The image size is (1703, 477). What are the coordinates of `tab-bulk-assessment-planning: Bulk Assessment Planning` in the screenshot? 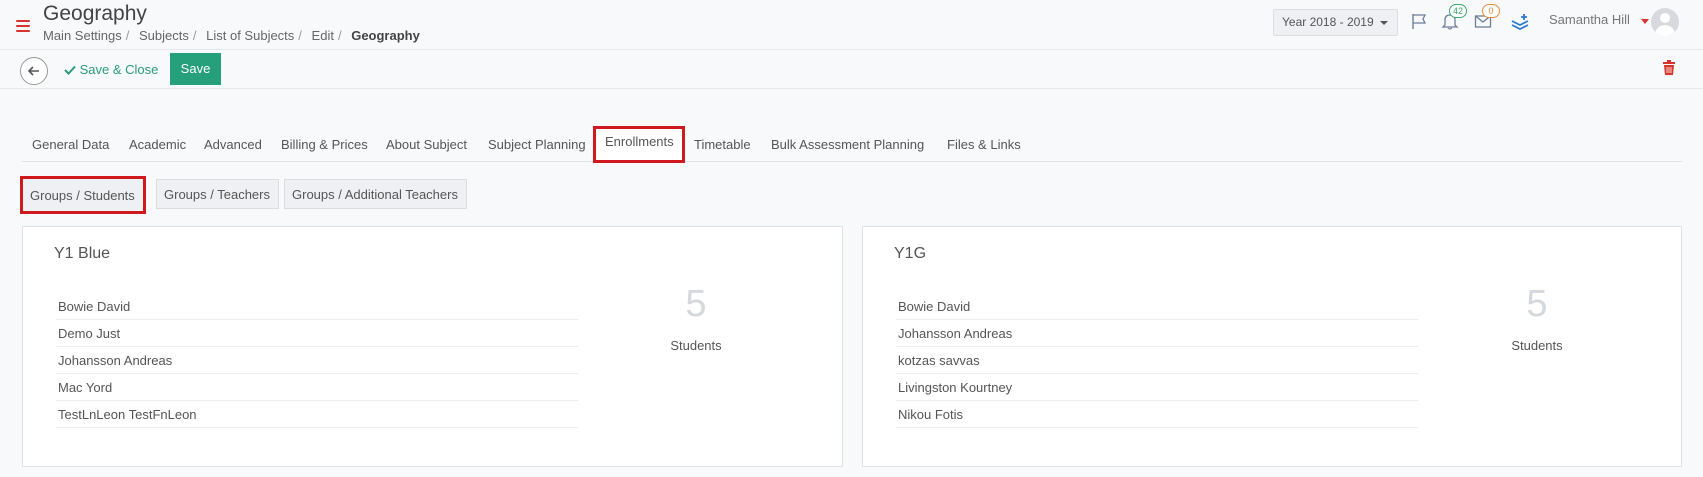 It's located at (847, 144).